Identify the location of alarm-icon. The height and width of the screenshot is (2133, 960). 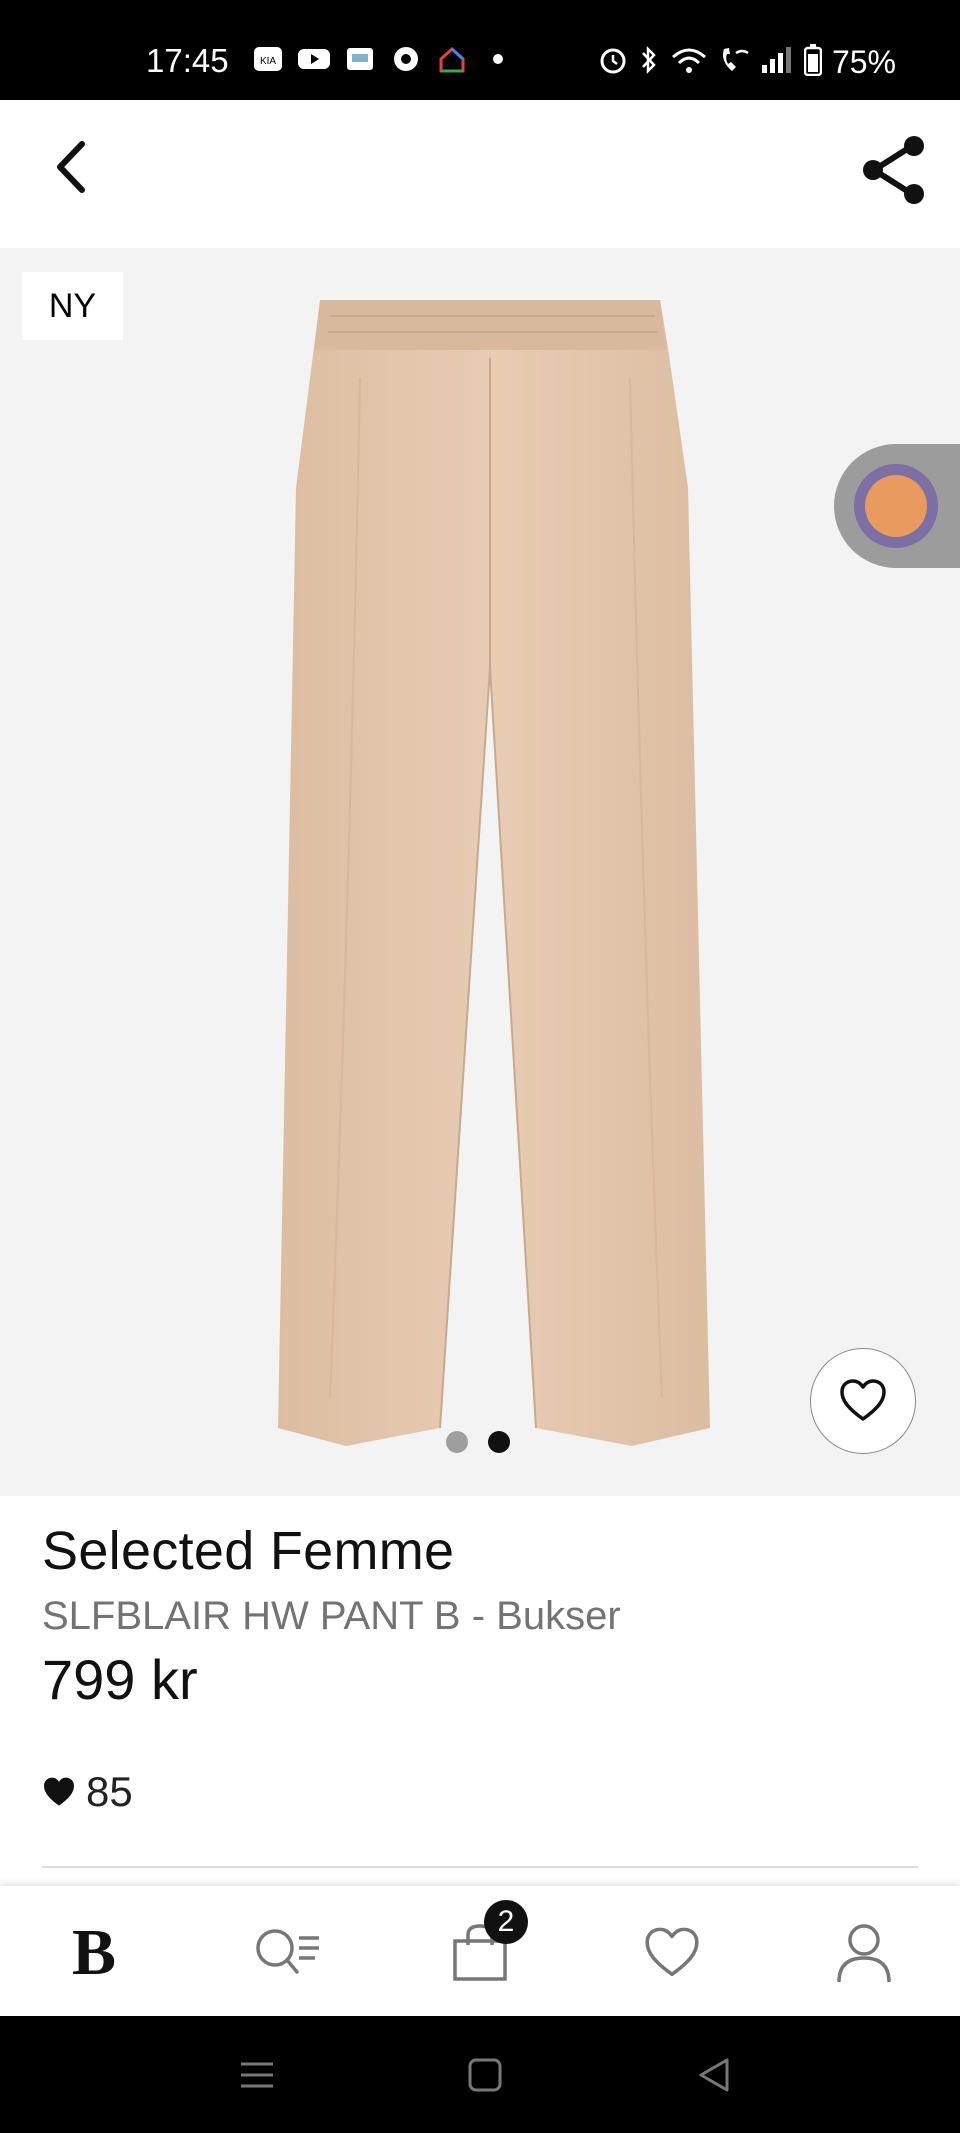
(613, 62).